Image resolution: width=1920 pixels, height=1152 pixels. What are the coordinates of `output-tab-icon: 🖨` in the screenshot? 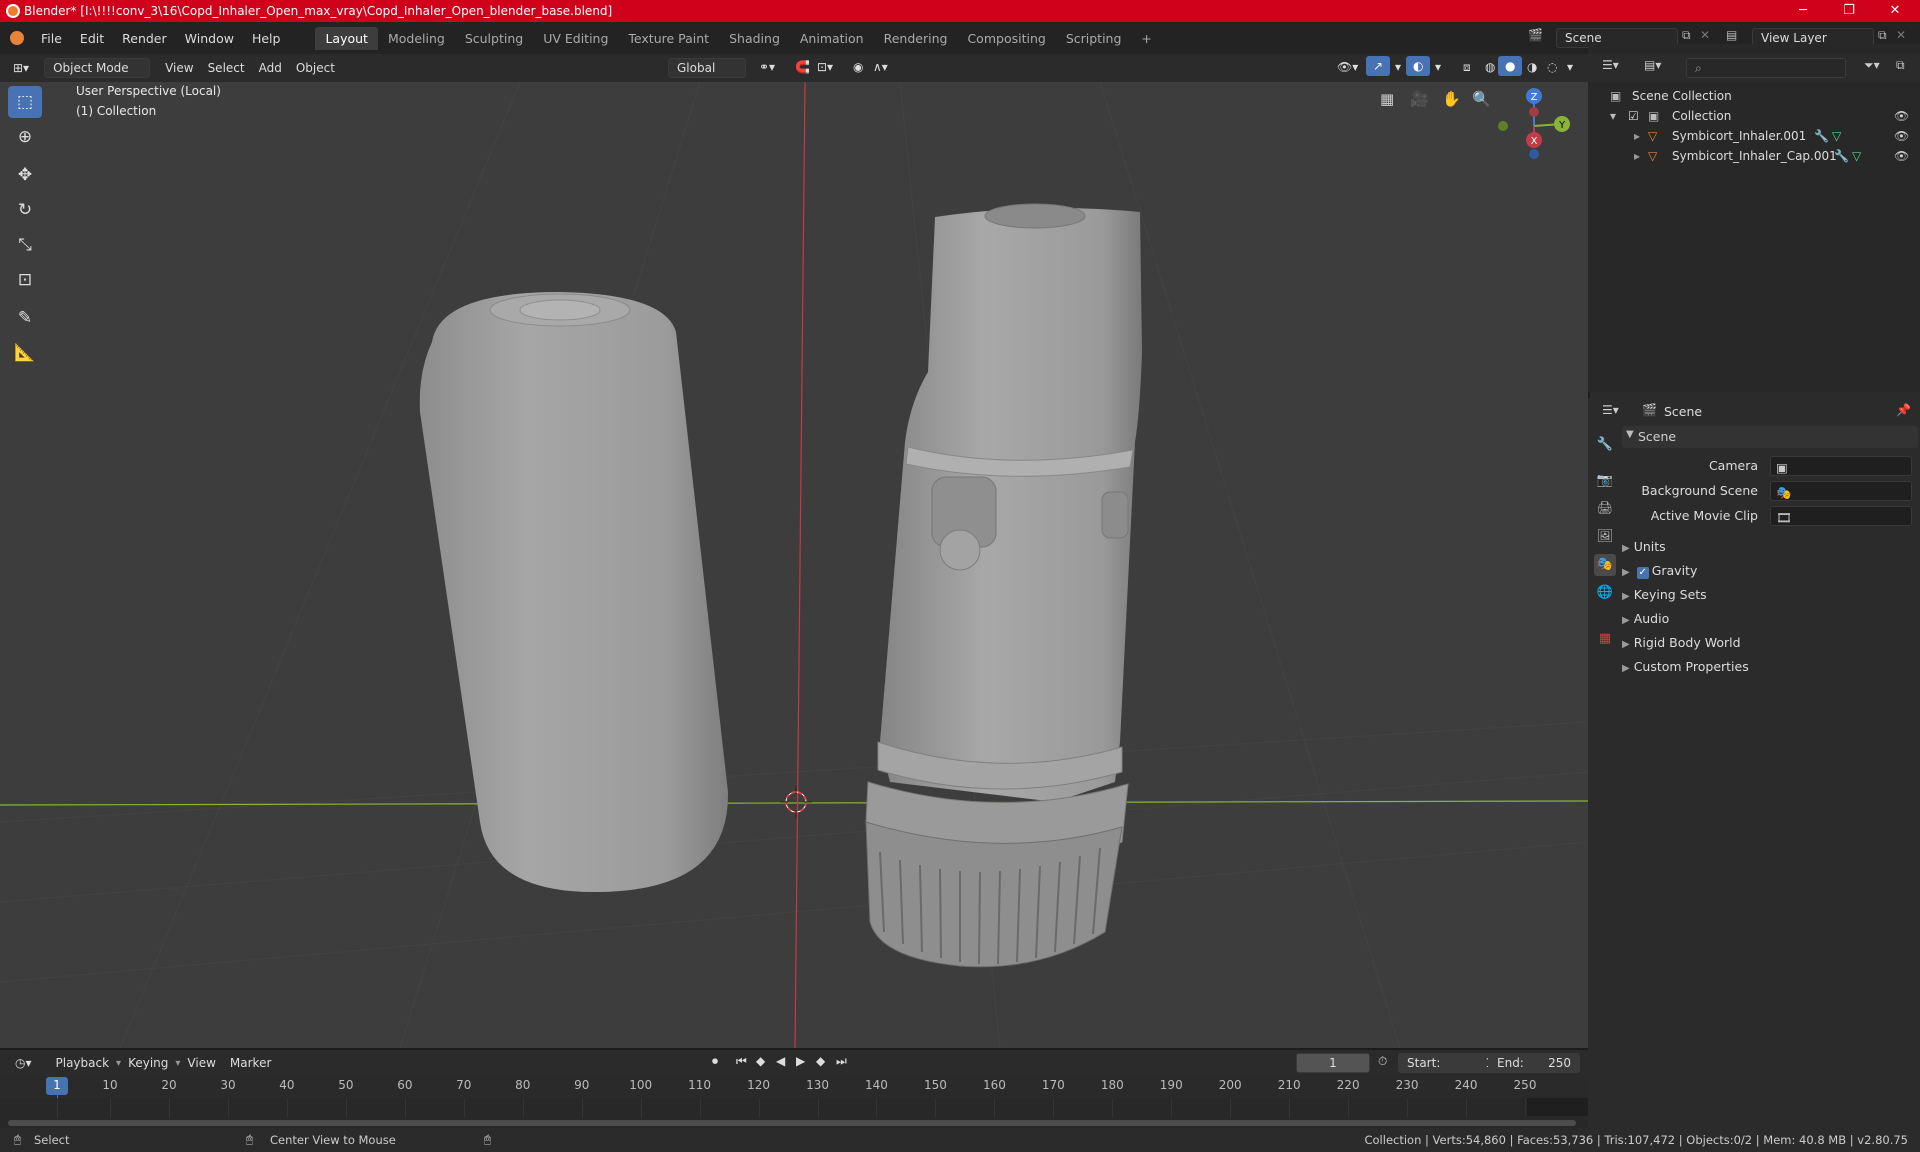 It's located at (1605, 509).